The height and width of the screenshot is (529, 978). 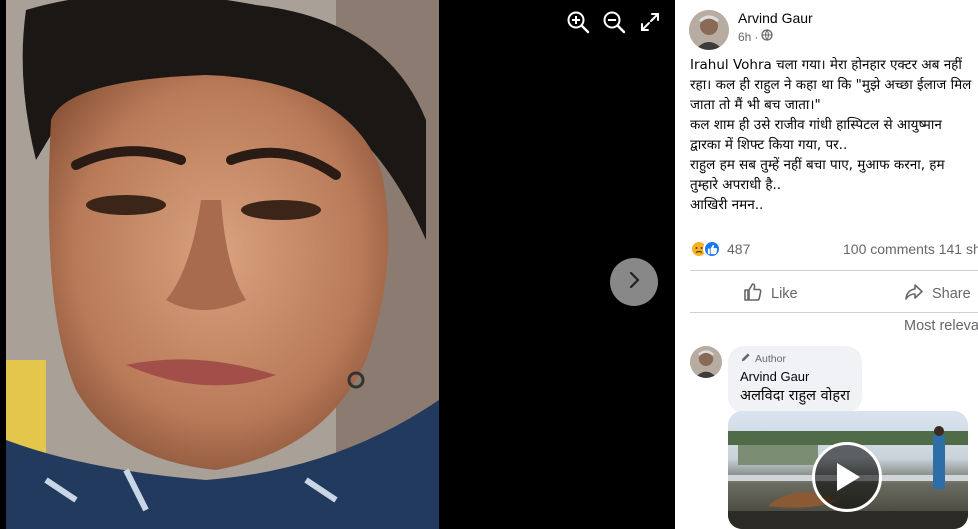 What do you see at coordinates (770, 294) in the screenshot?
I see `like-button: Like` at bounding box center [770, 294].